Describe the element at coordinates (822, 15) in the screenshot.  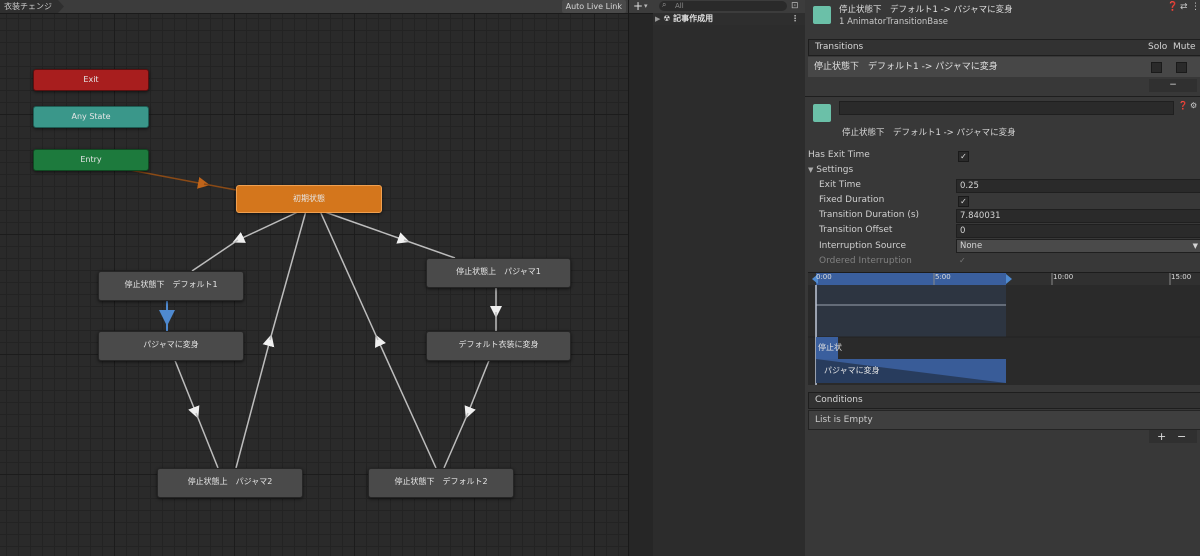
I see `transition-icon` at that location.